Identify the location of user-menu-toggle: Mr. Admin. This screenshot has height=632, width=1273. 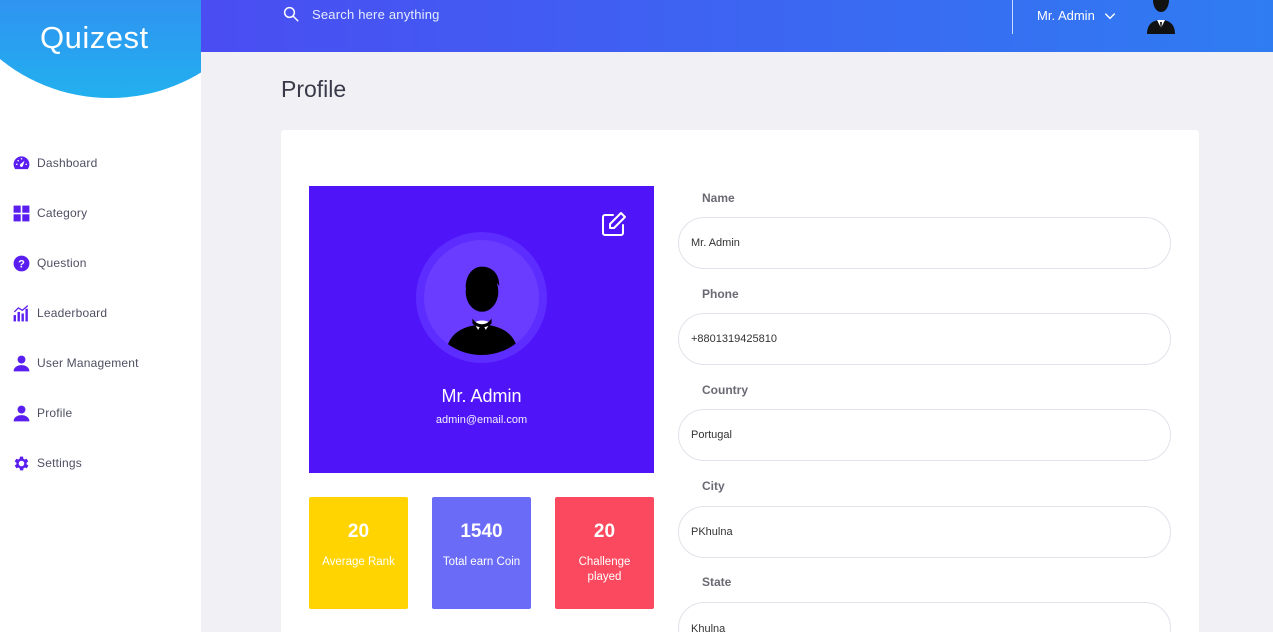
(1077, 15).